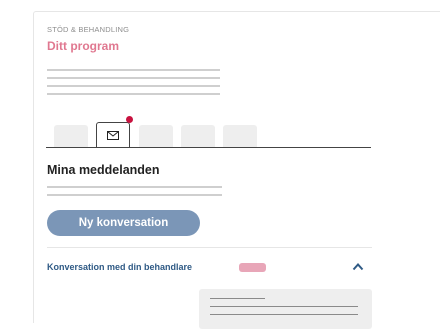 Image resolution: width=440 pixels, height=329 pixels. Describe the element at coordinates (252, 267) in the screenshot. I see `unread-badge` at that location.